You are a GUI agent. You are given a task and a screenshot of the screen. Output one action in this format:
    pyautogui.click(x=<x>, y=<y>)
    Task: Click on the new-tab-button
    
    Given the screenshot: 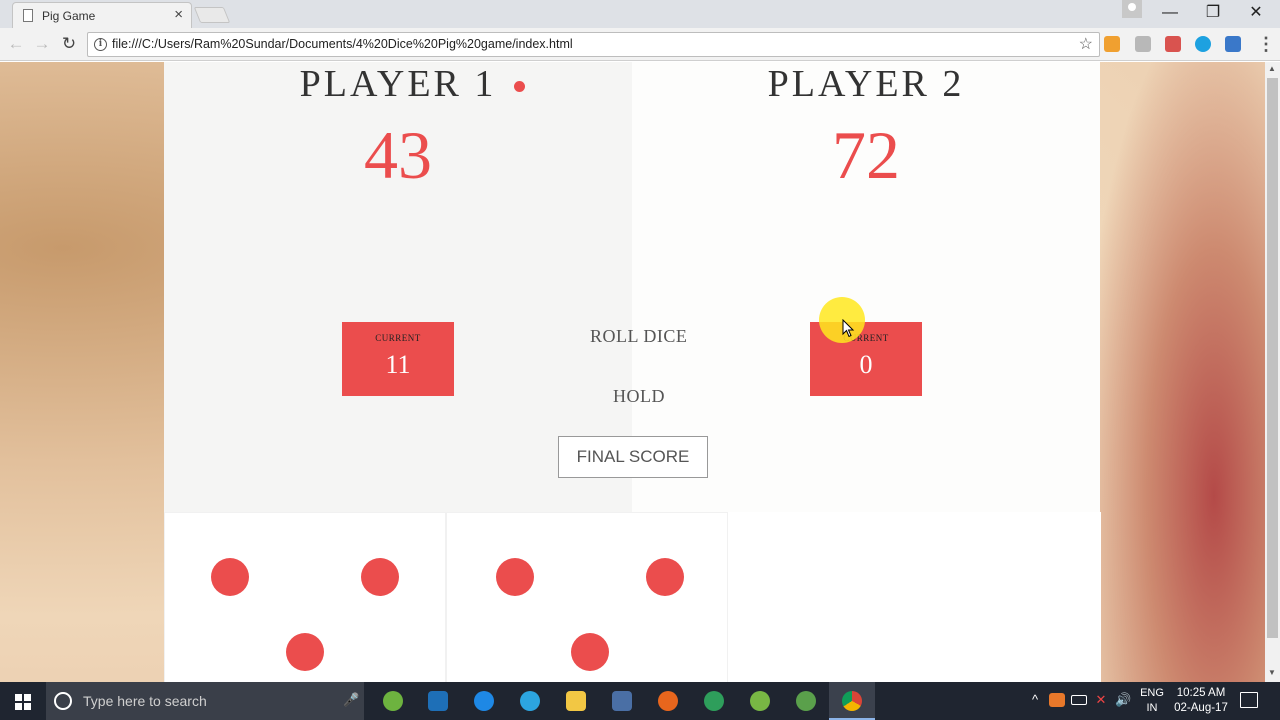 What is the action you would take?
    pyautogui.click(x=212, y=15)
    